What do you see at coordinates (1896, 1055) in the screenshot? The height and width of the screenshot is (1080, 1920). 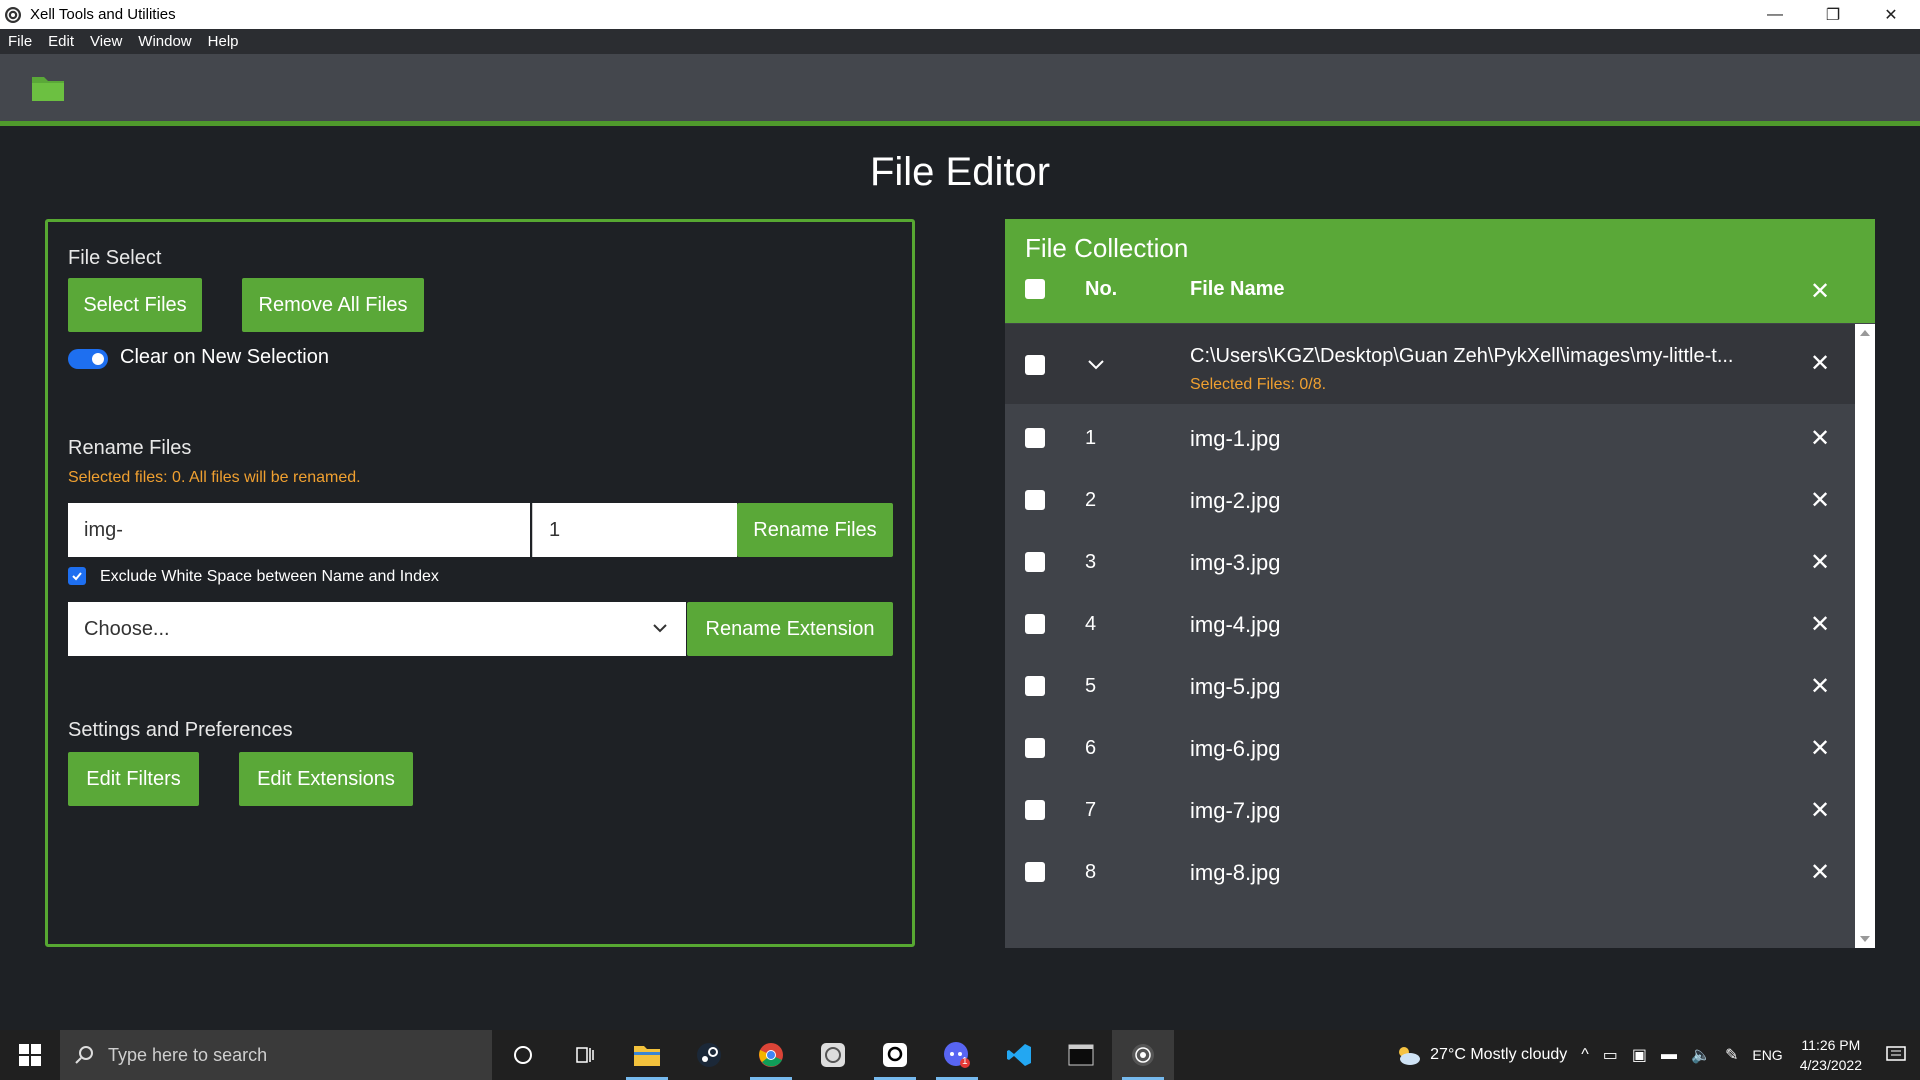 I see `notifications-icon` at bounding box center [1896, 1055].